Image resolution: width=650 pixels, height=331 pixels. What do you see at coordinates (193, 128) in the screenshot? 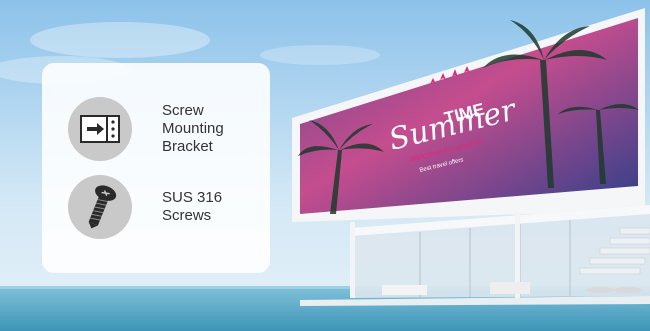
I see `feature-label-bracket: Screw Mounting Bracket` at bounding box center [193, 128].